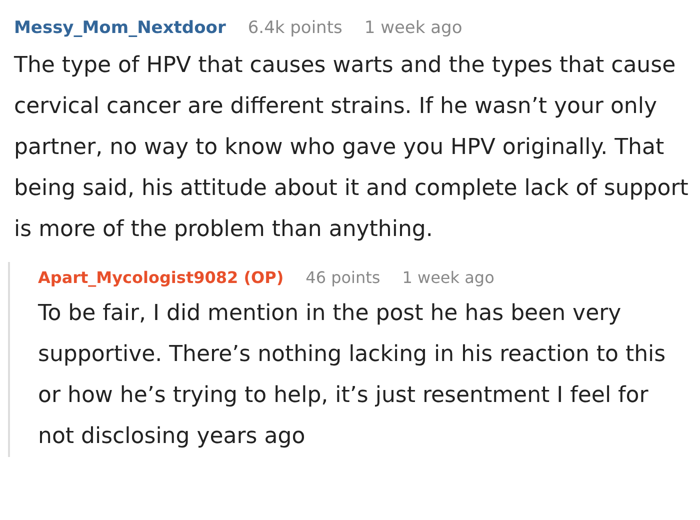 The image size is (700, 520). What do you see at coordinates (343, 277) in the screenshot?
I see `points-count: 46 points` at bounding box center [343, 277].